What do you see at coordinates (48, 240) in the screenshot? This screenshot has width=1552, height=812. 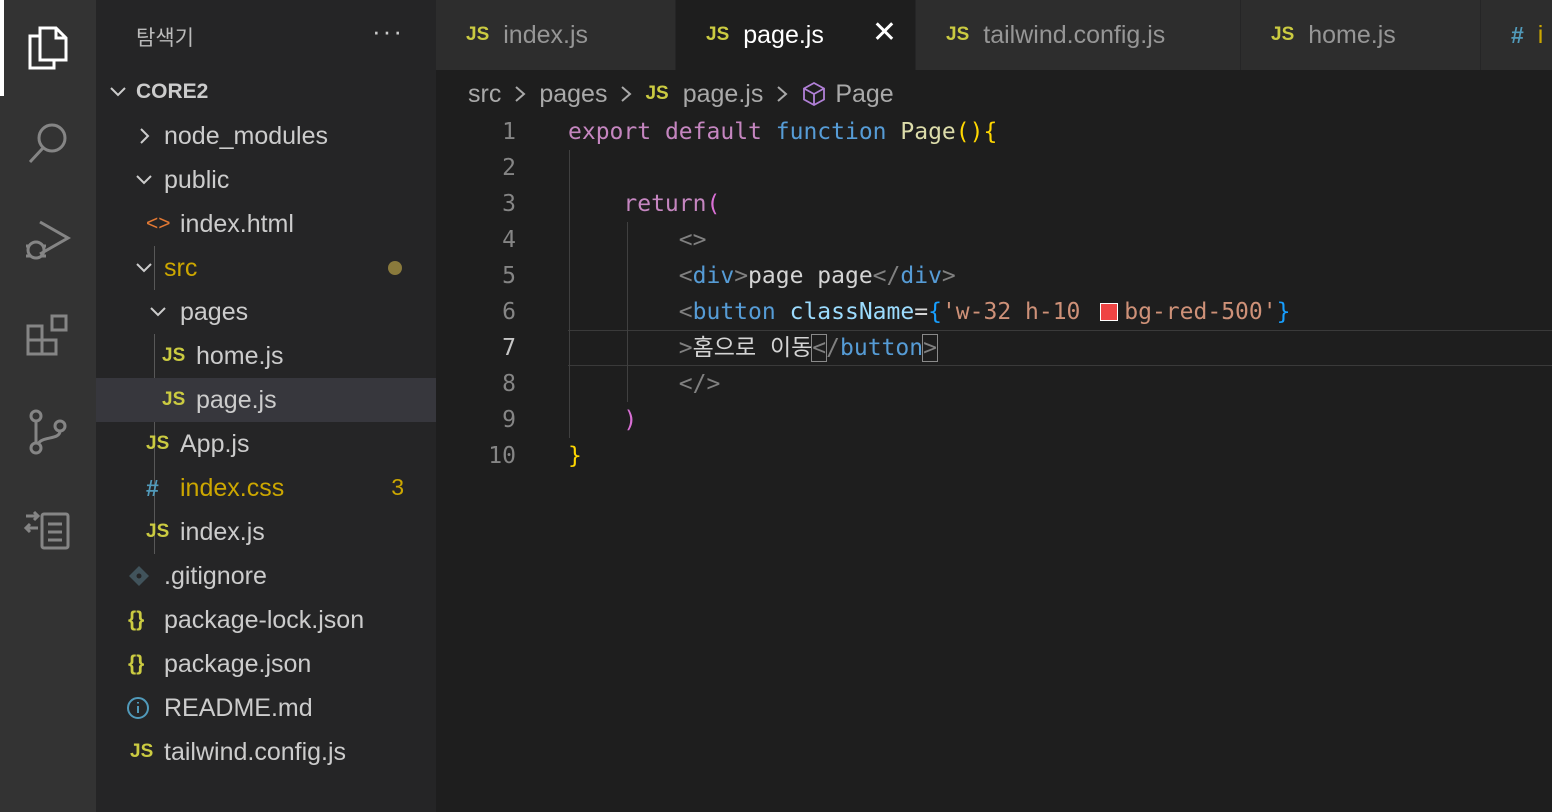 I see `run-debug-icon` at bounding box center [48, 240].